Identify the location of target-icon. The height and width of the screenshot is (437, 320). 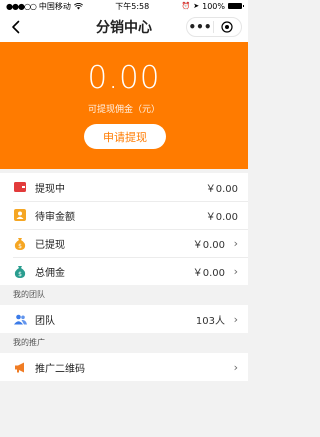
(227, 27).